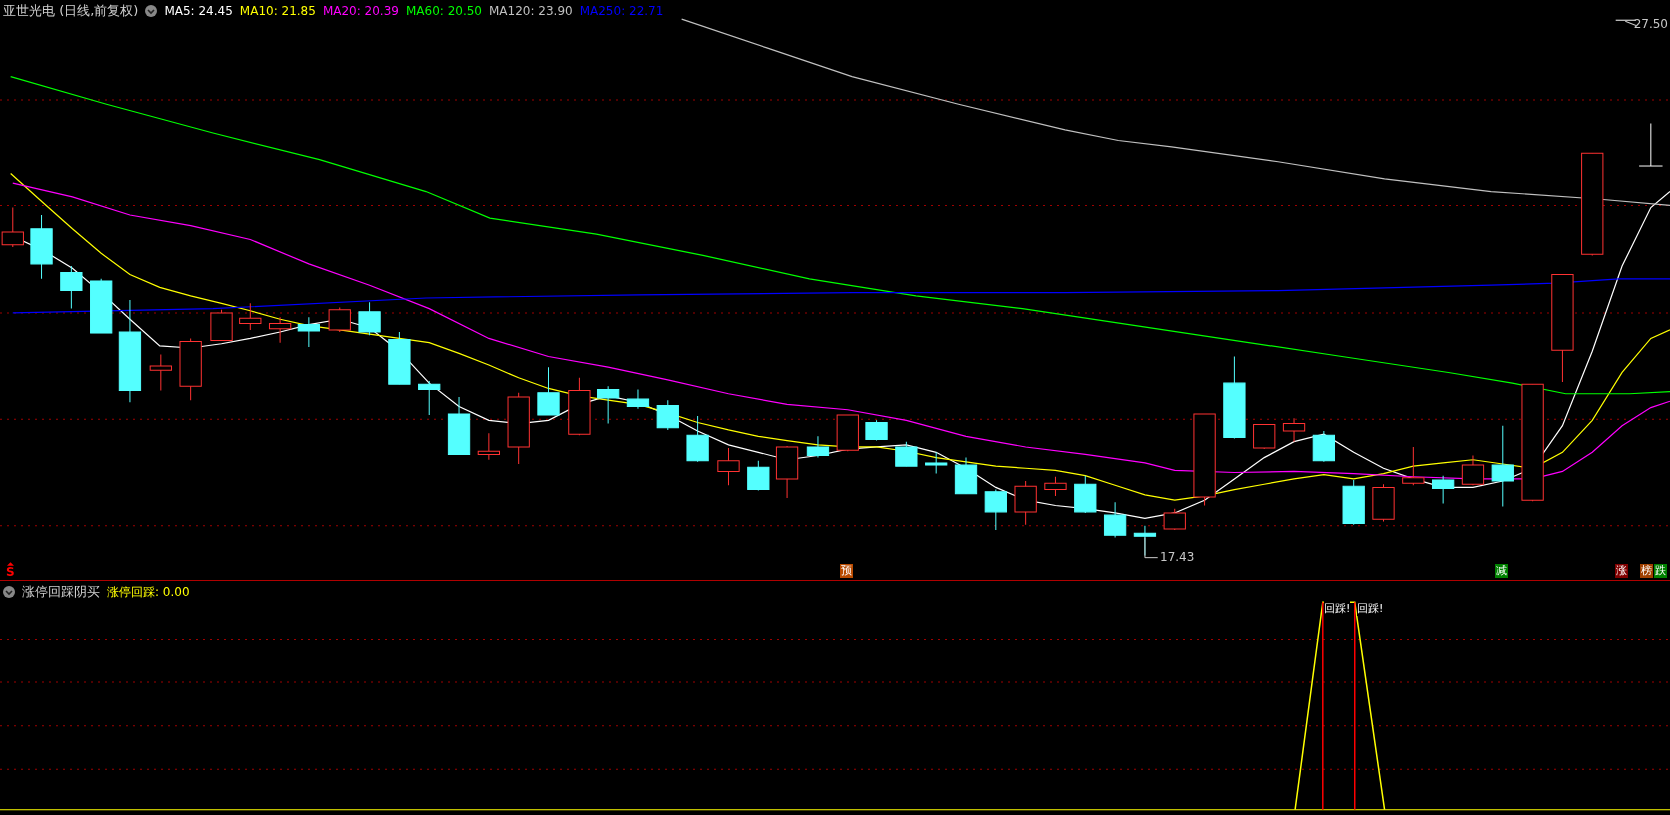 The image size is (1670, 815). Describe the element at coordinates (61, 592) in the screenshot. I see `indicator-title: 涨停回踩阴买` at that location.